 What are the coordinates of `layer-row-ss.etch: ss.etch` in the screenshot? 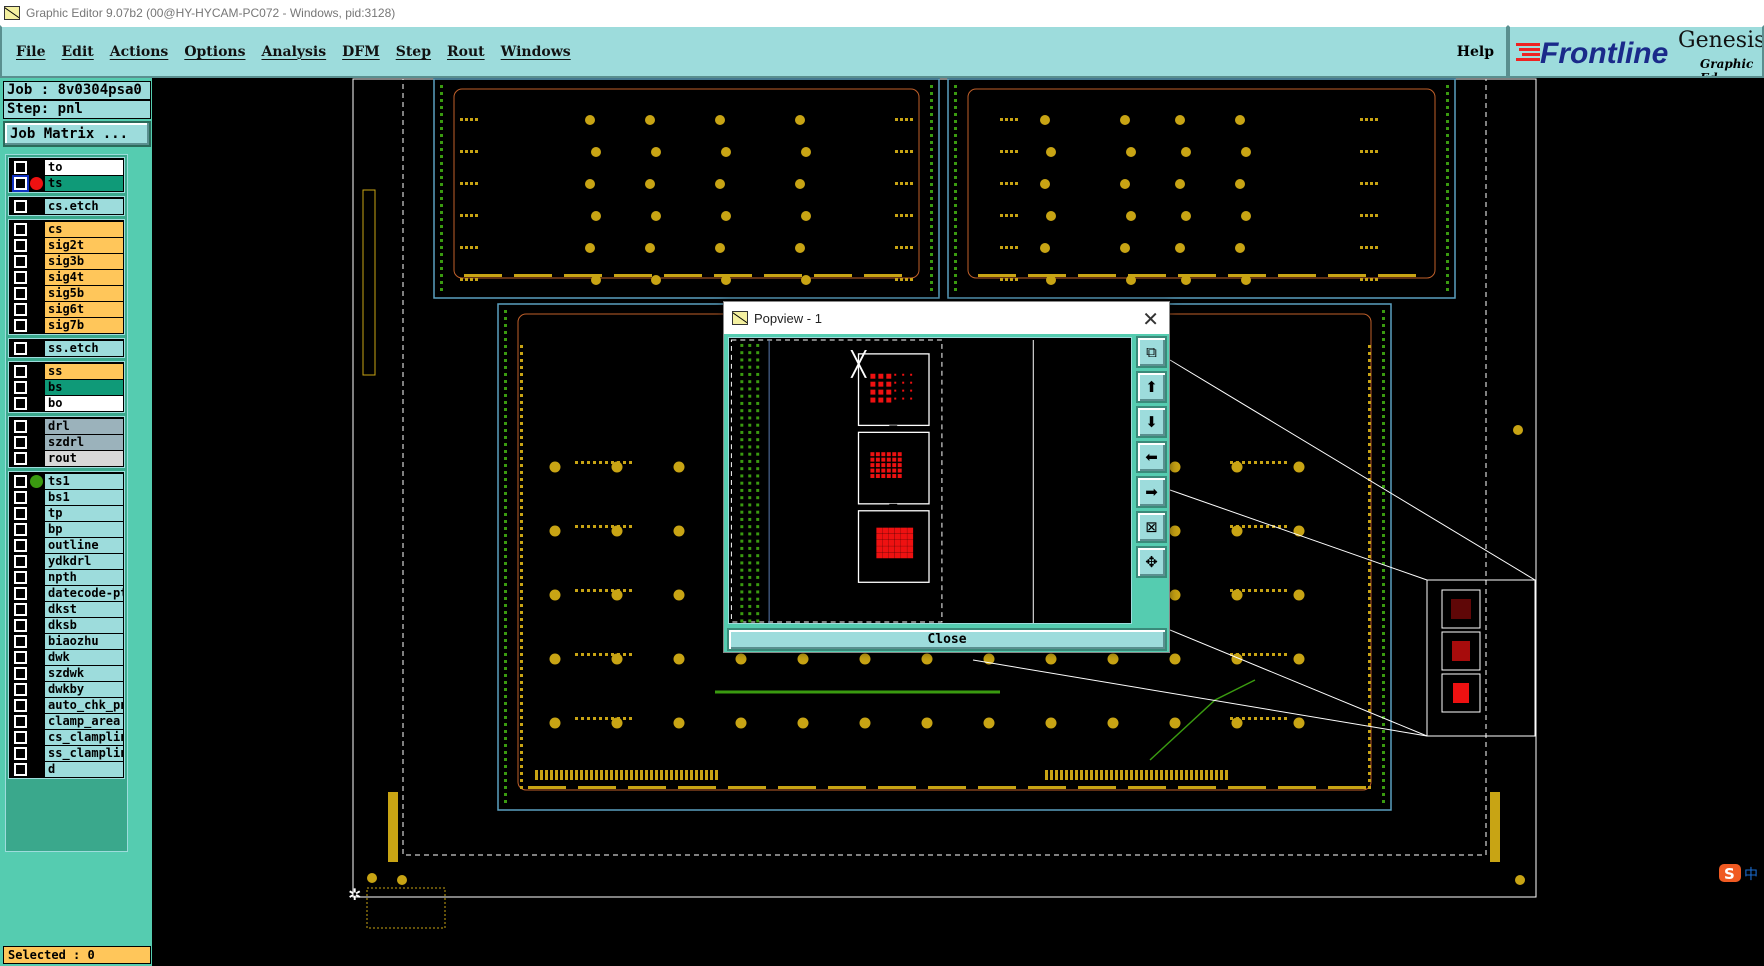 It's located at (66, 348).